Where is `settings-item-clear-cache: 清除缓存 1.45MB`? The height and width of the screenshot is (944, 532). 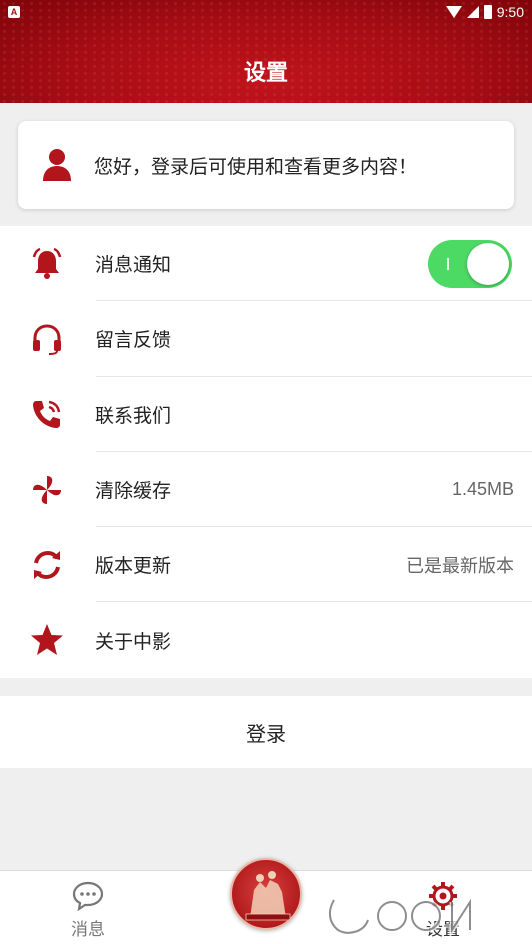 settings-item-clear-cache: 清除缓存 1.45MB is located at coordinates (266, 490).